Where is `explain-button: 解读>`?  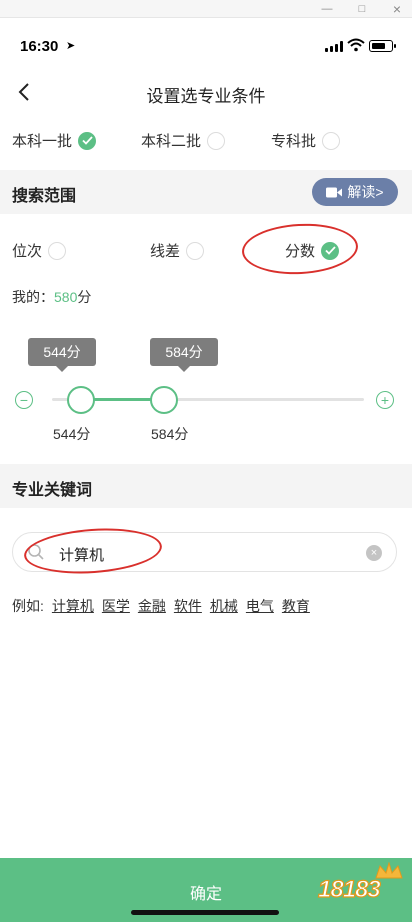
explain-button: 解读> is located at coordinates (355, 192).